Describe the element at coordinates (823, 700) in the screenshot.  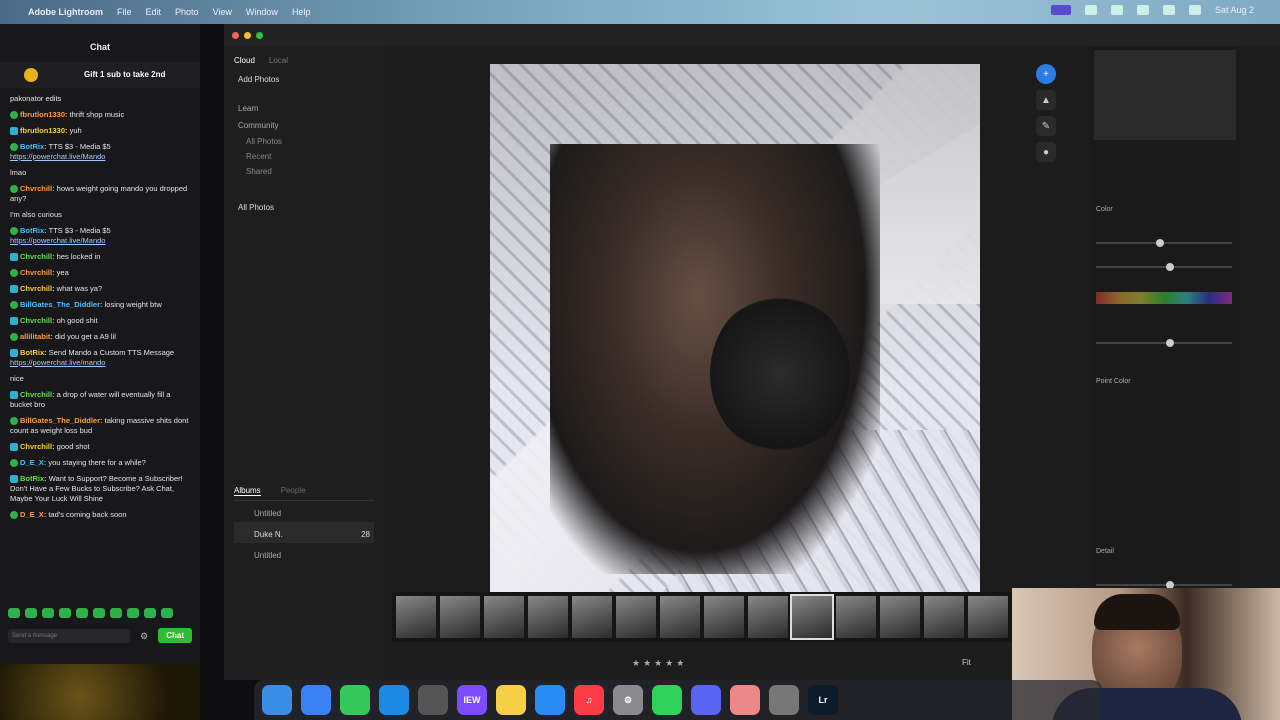
I see `lightroom-icon: Lr` at that location.